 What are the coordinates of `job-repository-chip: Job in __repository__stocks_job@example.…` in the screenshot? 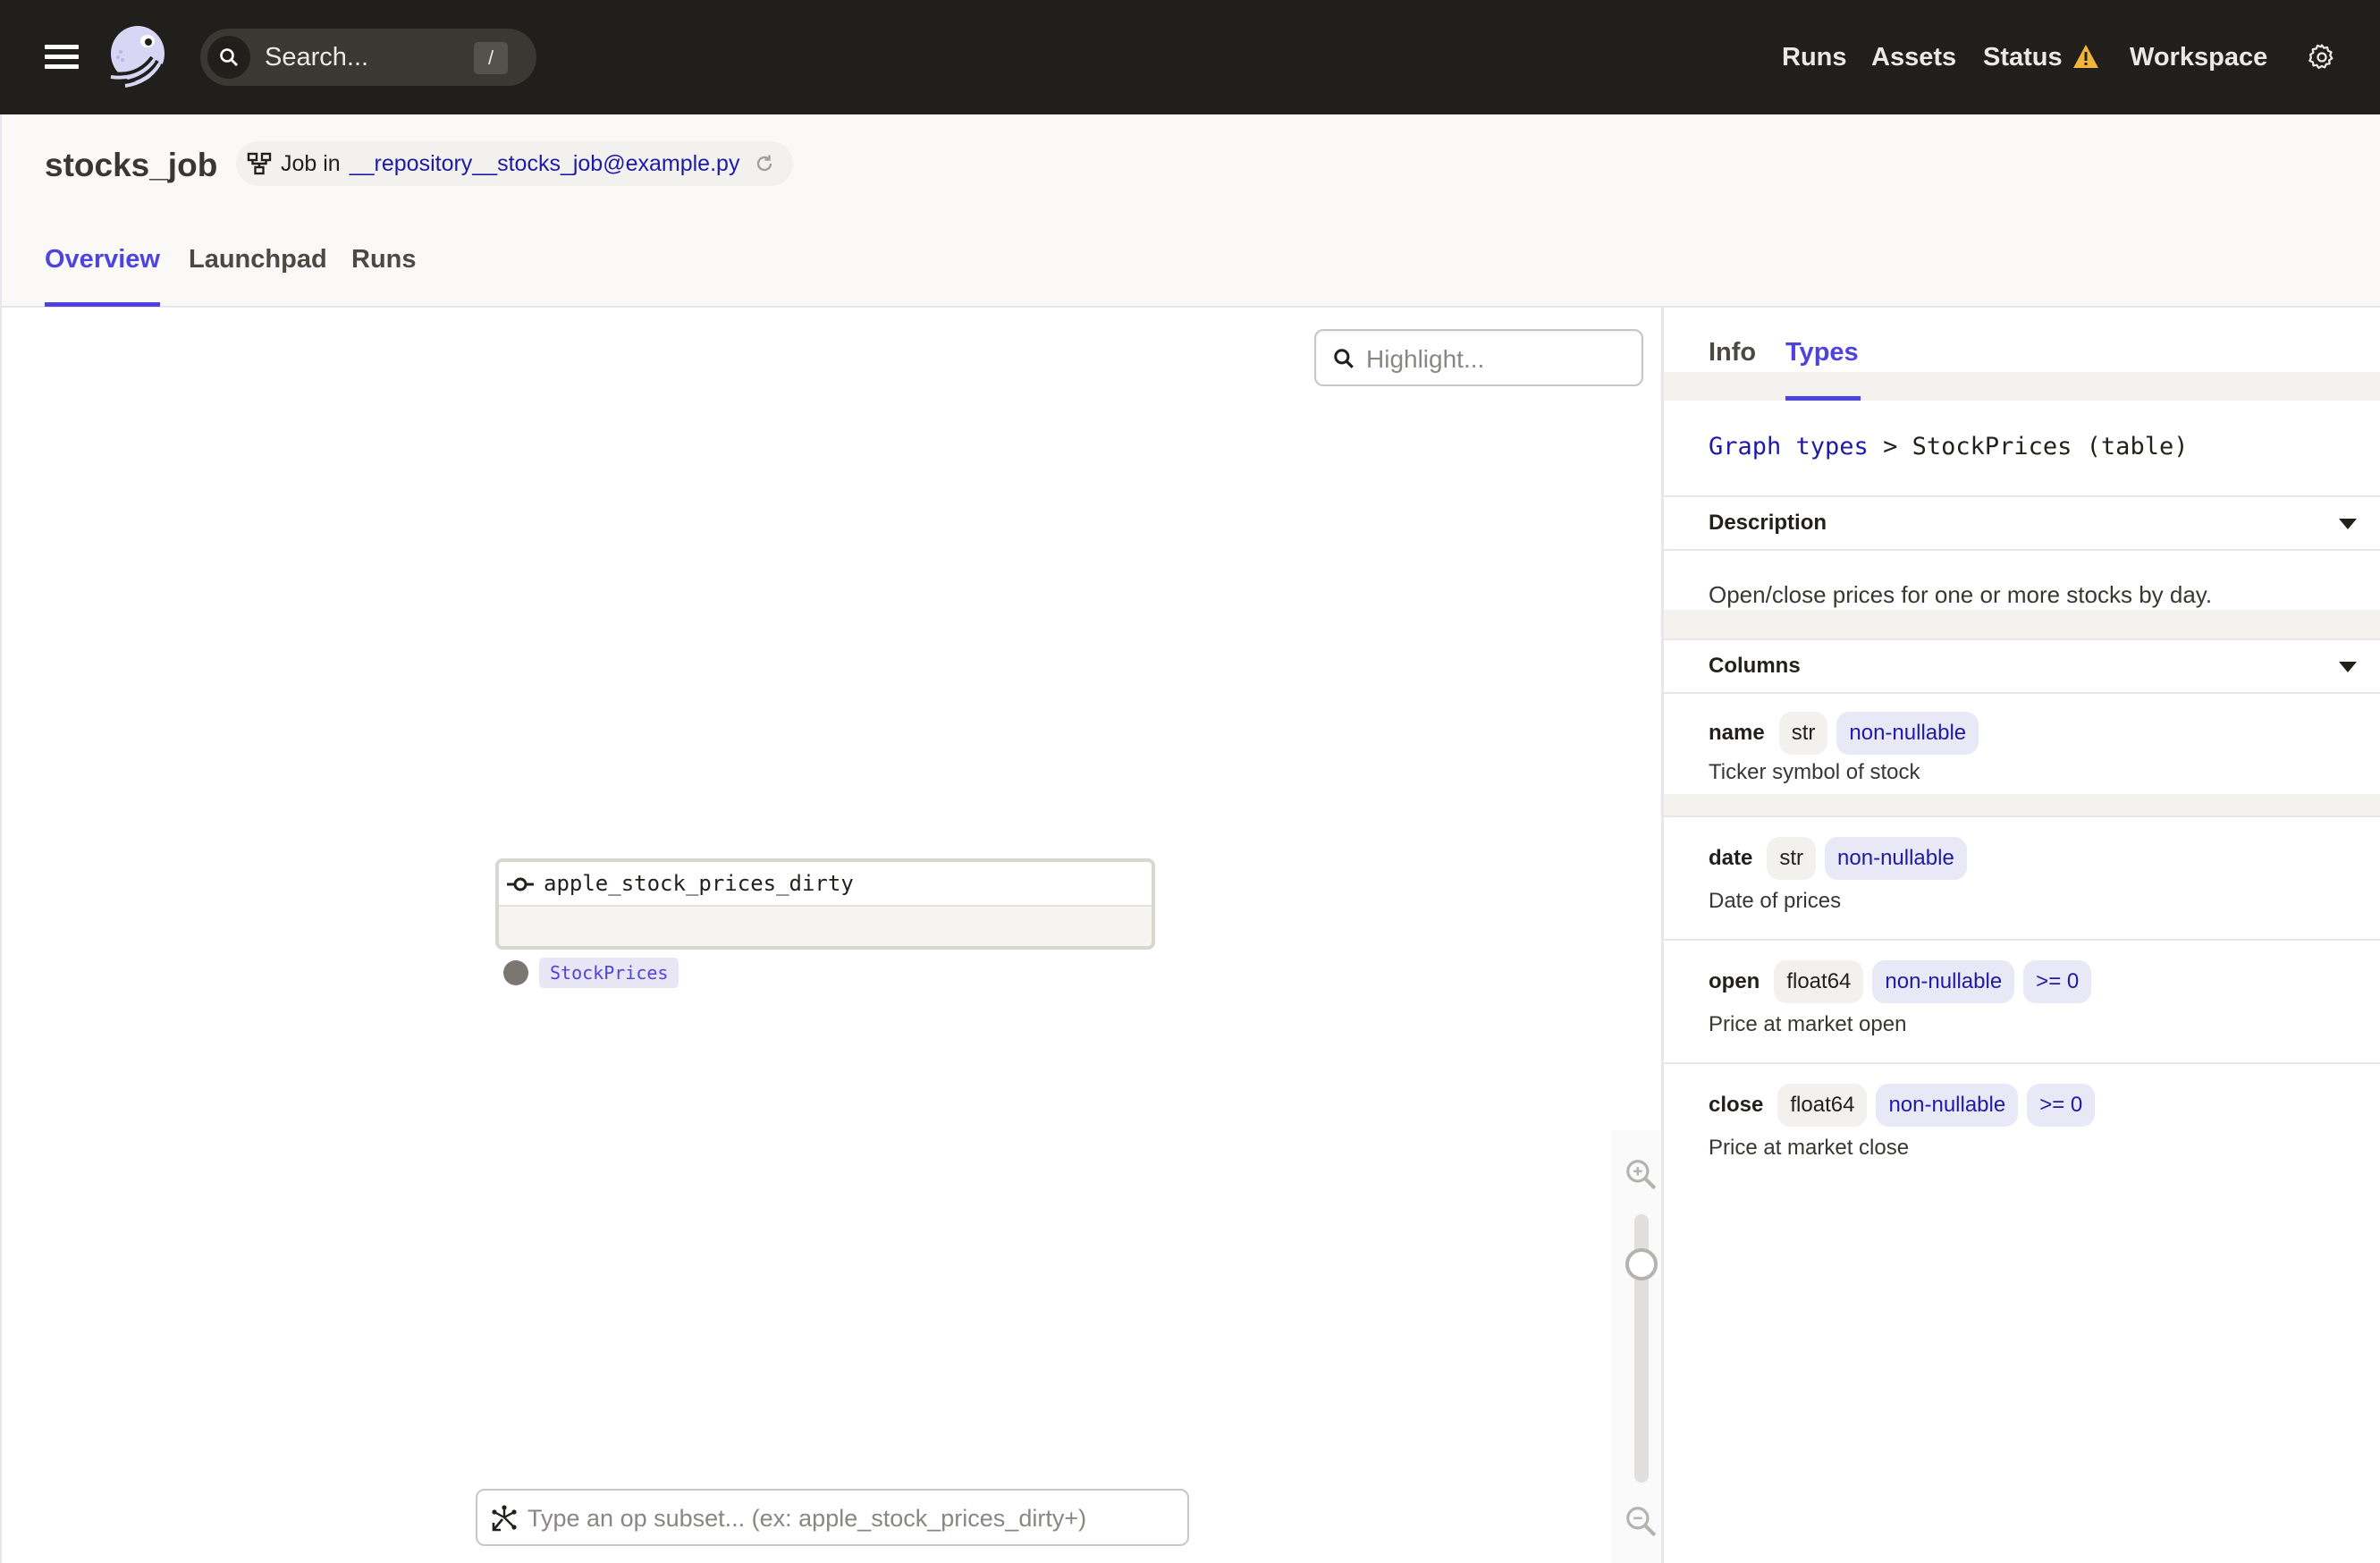 It's located at (515, 163).